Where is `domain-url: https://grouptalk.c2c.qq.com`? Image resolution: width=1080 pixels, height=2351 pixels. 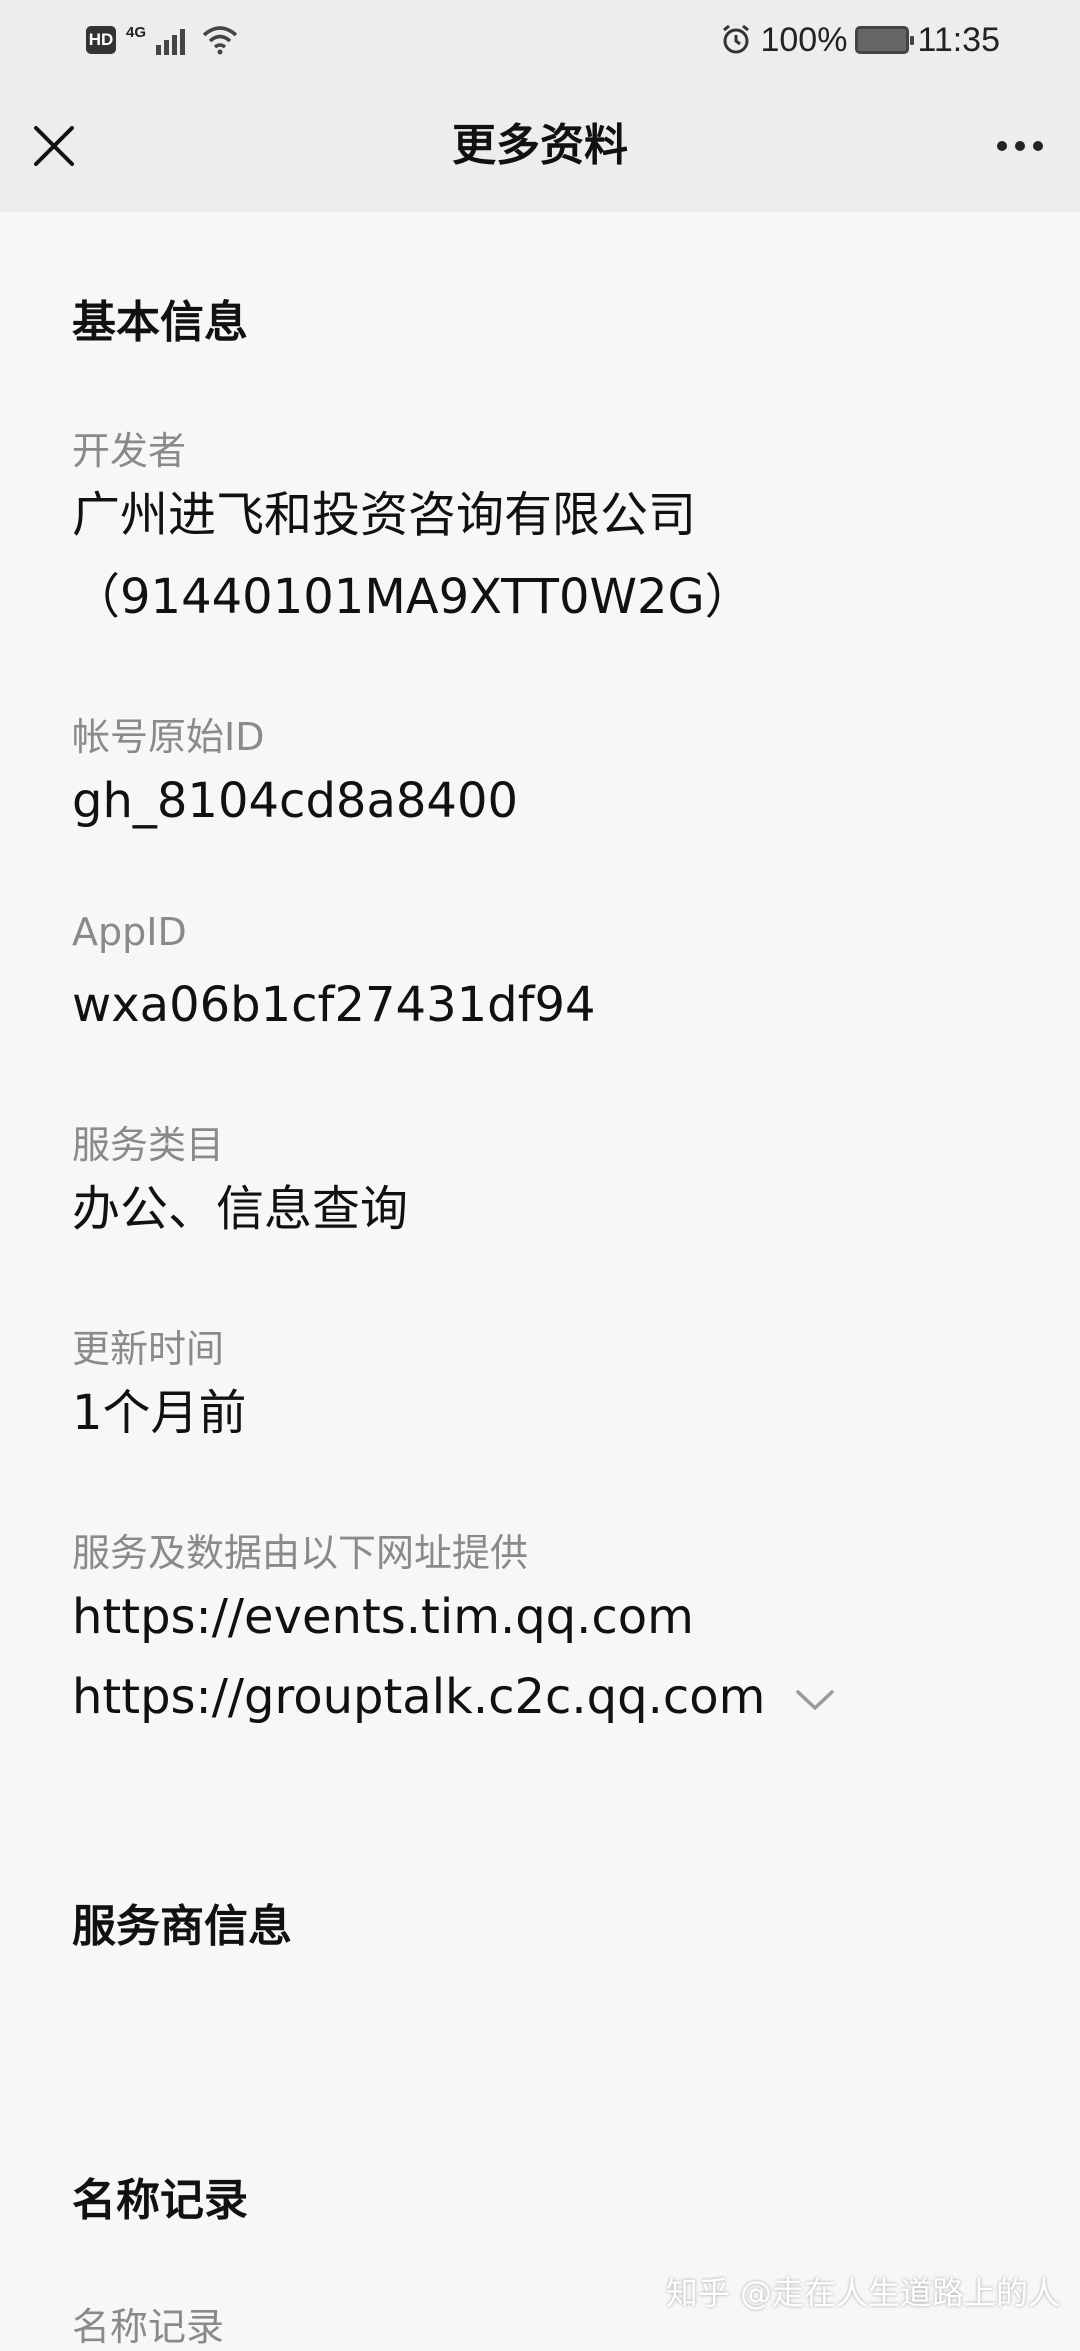 domain-url: https://grouptalk.c2c.qq.com is located at coordinates (419, 1697).